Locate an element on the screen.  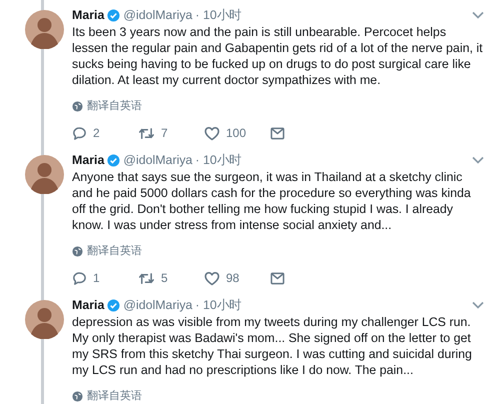
like-count: 98 is located at coordinates (233, 278).